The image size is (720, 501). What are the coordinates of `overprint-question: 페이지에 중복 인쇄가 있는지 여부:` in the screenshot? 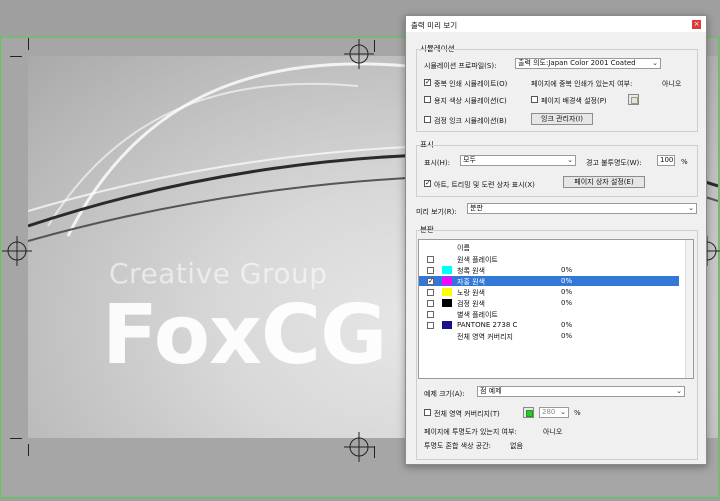 It's located at (582, 84).